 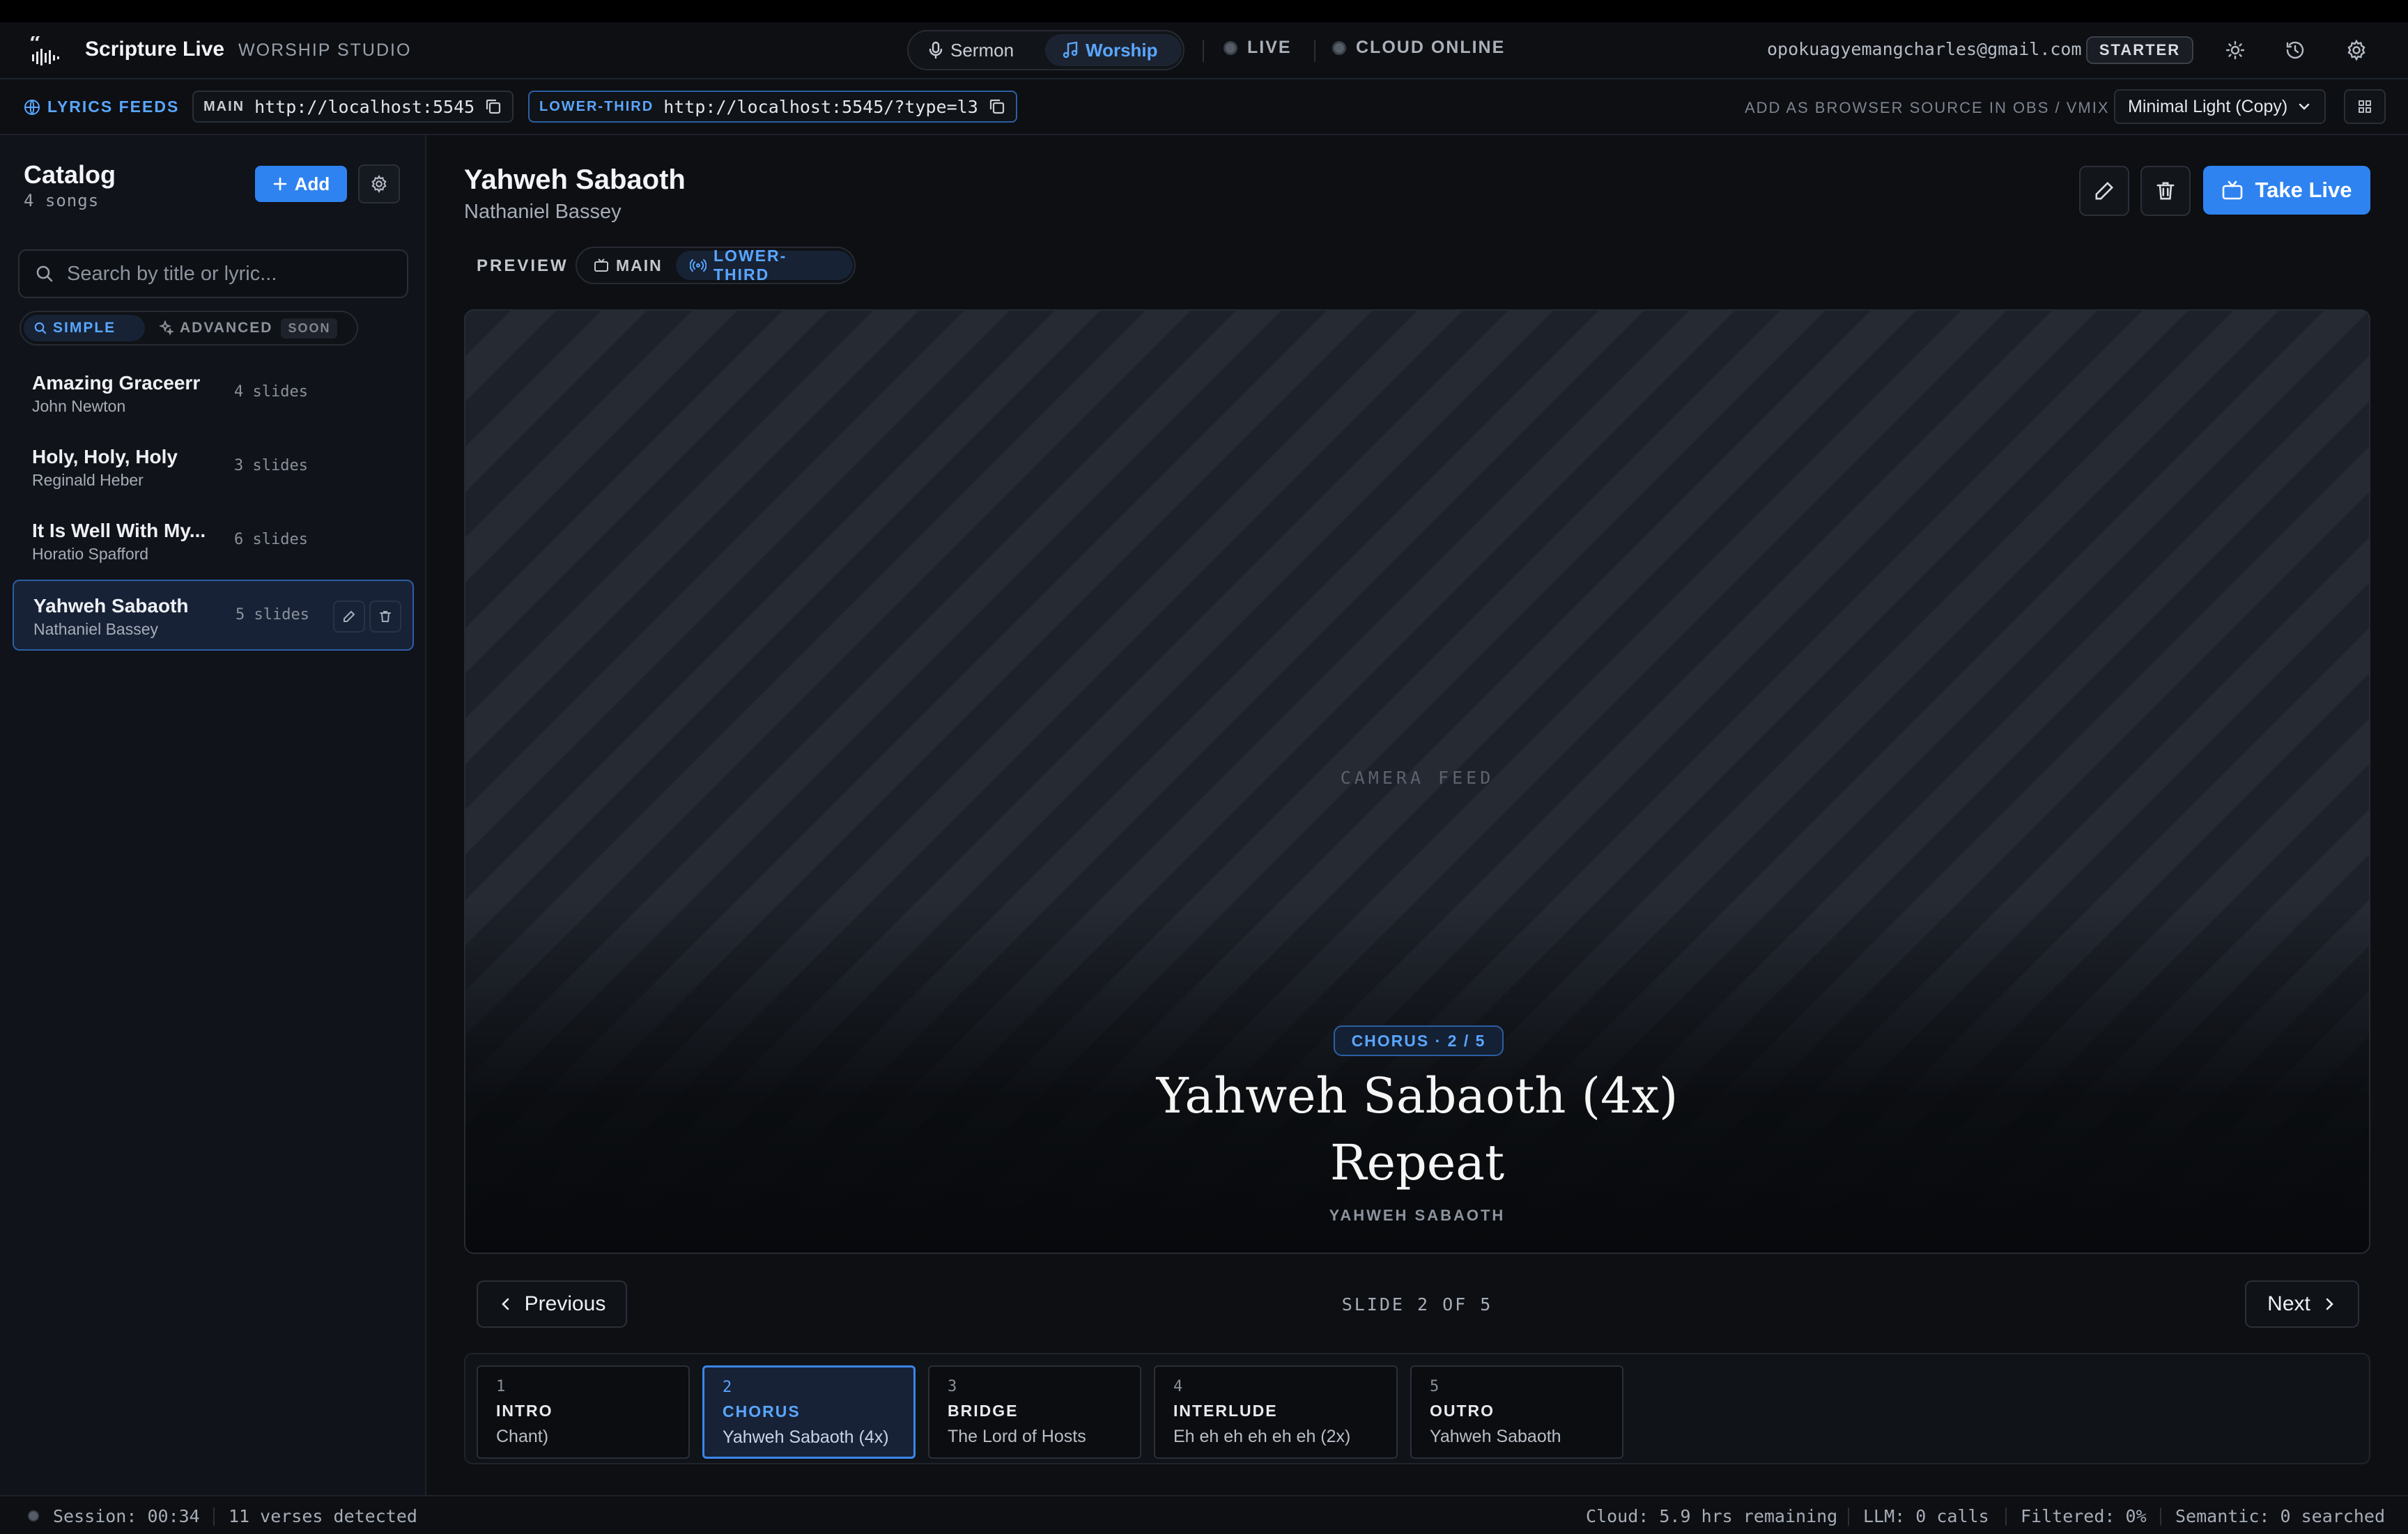 What do you see at coordinates (2220, 106) in the screenshot?
I see `theme-select: Minimal Light (Copy)` at bounding box center [2220, 106].